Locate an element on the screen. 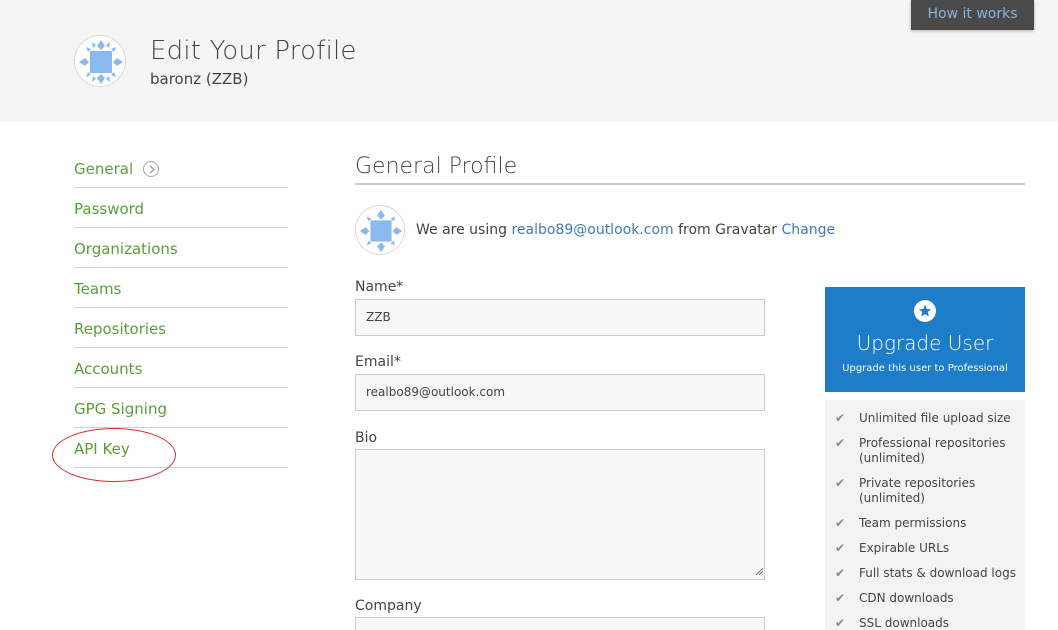 This screenshot has height=630, width=1058. sidebar-item-label: API Key is located at coordinates (102, 448).